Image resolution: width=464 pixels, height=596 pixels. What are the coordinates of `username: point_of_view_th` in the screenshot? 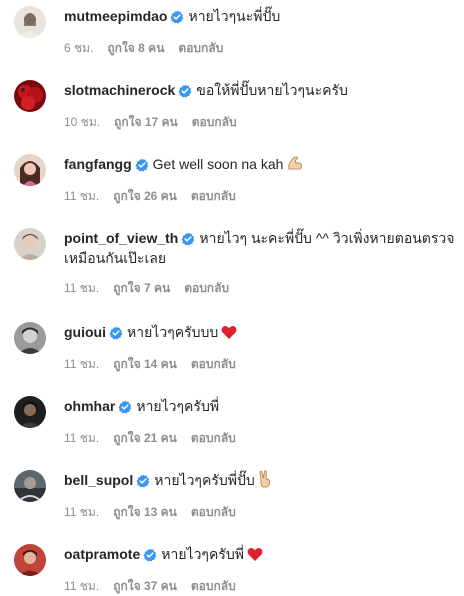 It's located at (121, 238).